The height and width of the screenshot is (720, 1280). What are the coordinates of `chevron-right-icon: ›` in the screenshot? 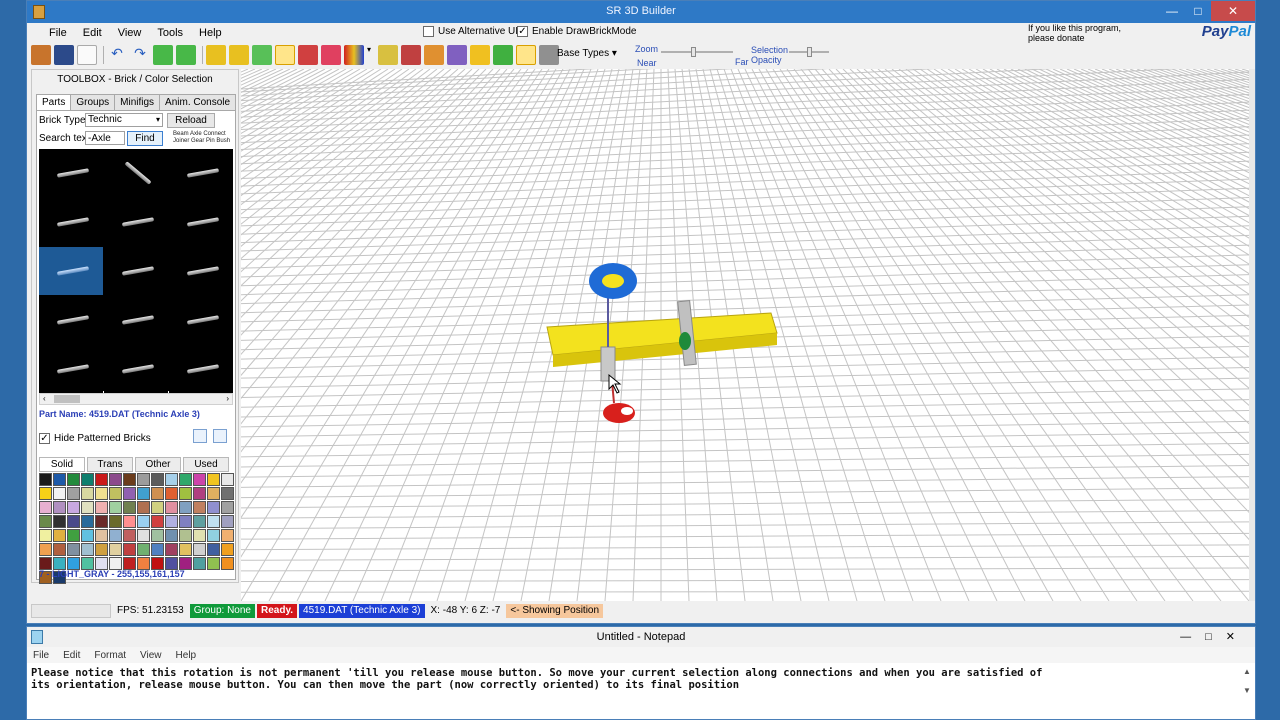 It's located at (227, 398).